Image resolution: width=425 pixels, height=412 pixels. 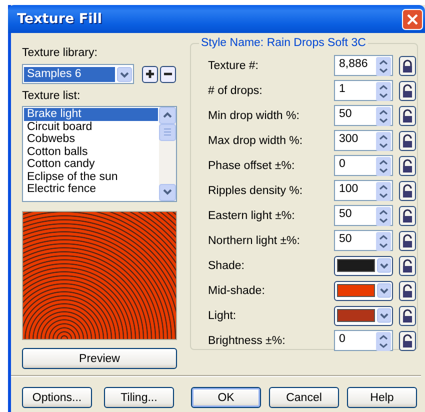 I want to click on preview-button: Preview, so click(x=99, y=358).